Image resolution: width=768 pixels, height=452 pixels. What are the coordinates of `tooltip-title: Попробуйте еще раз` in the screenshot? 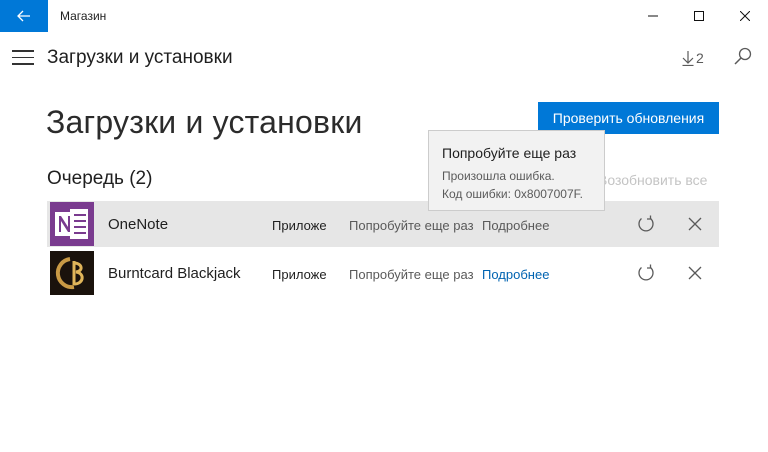 It's located at (509, 153).